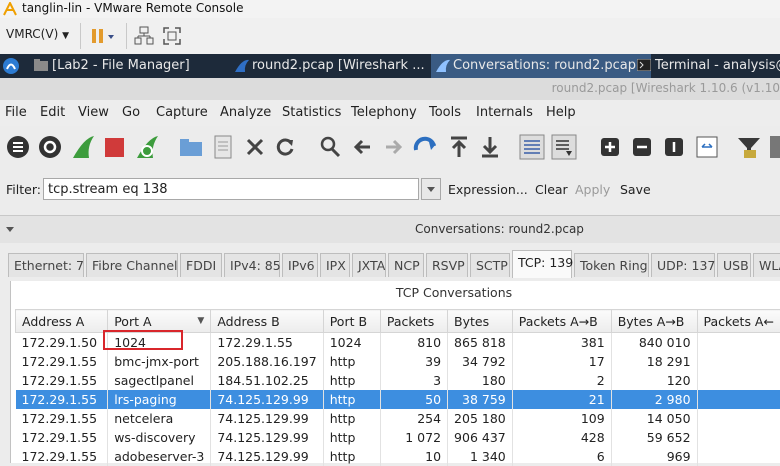 The image size is (780, 466). I want to click on first-packet-icon, so click(459, 147).